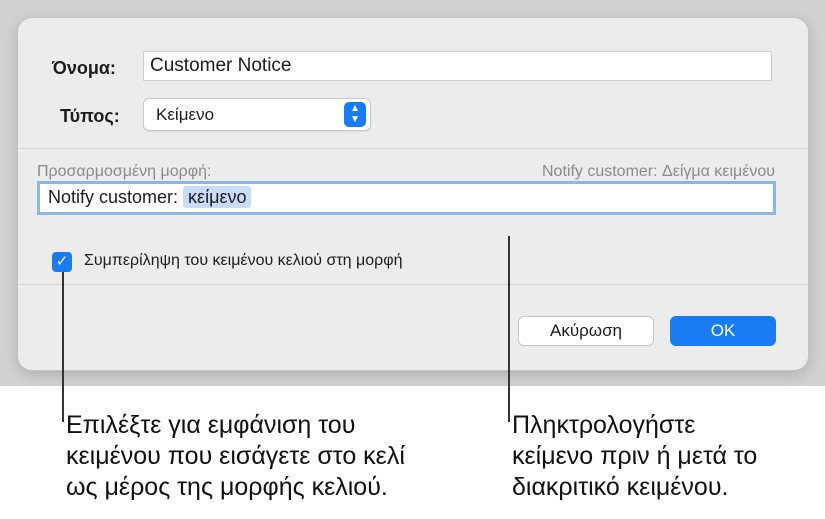 This screenshot has height=519, width=825. I want to click on sample-preview: Notify customer: Δείγμα κειμένου, so click(658, 171).